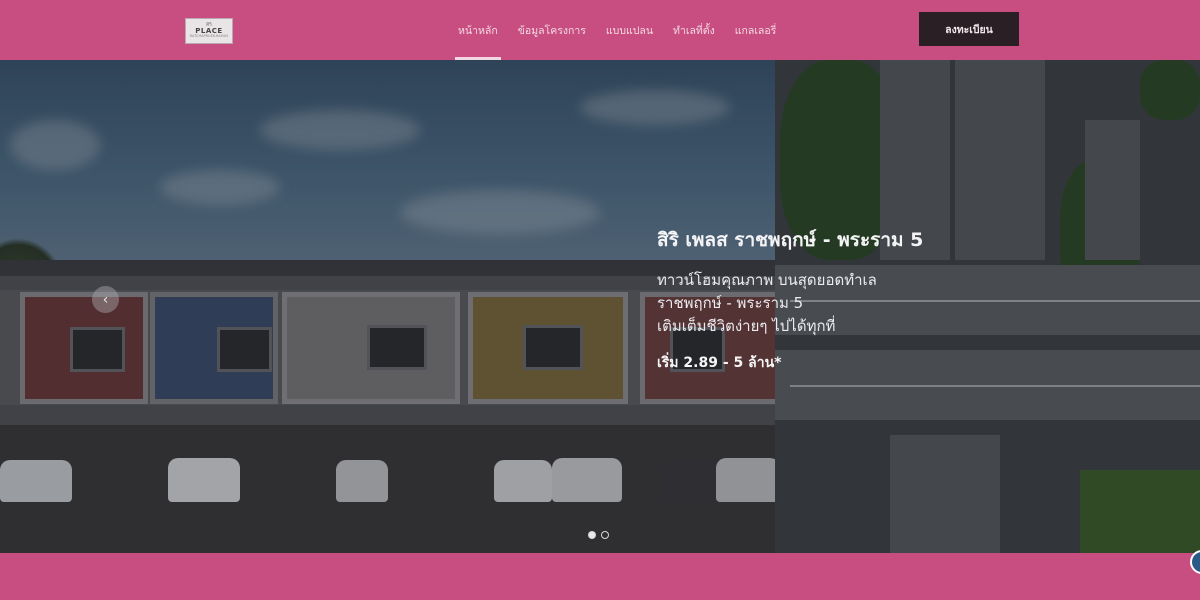 The width and height of the screenshot is (1200, 600). What do you see at coordinates (767, 280) in the screenshot?
I see `hero-desc-line1: ทาวน์โฮมคุณภาพ บนสุดยอดทำเล` at bounding box center [767, 280].